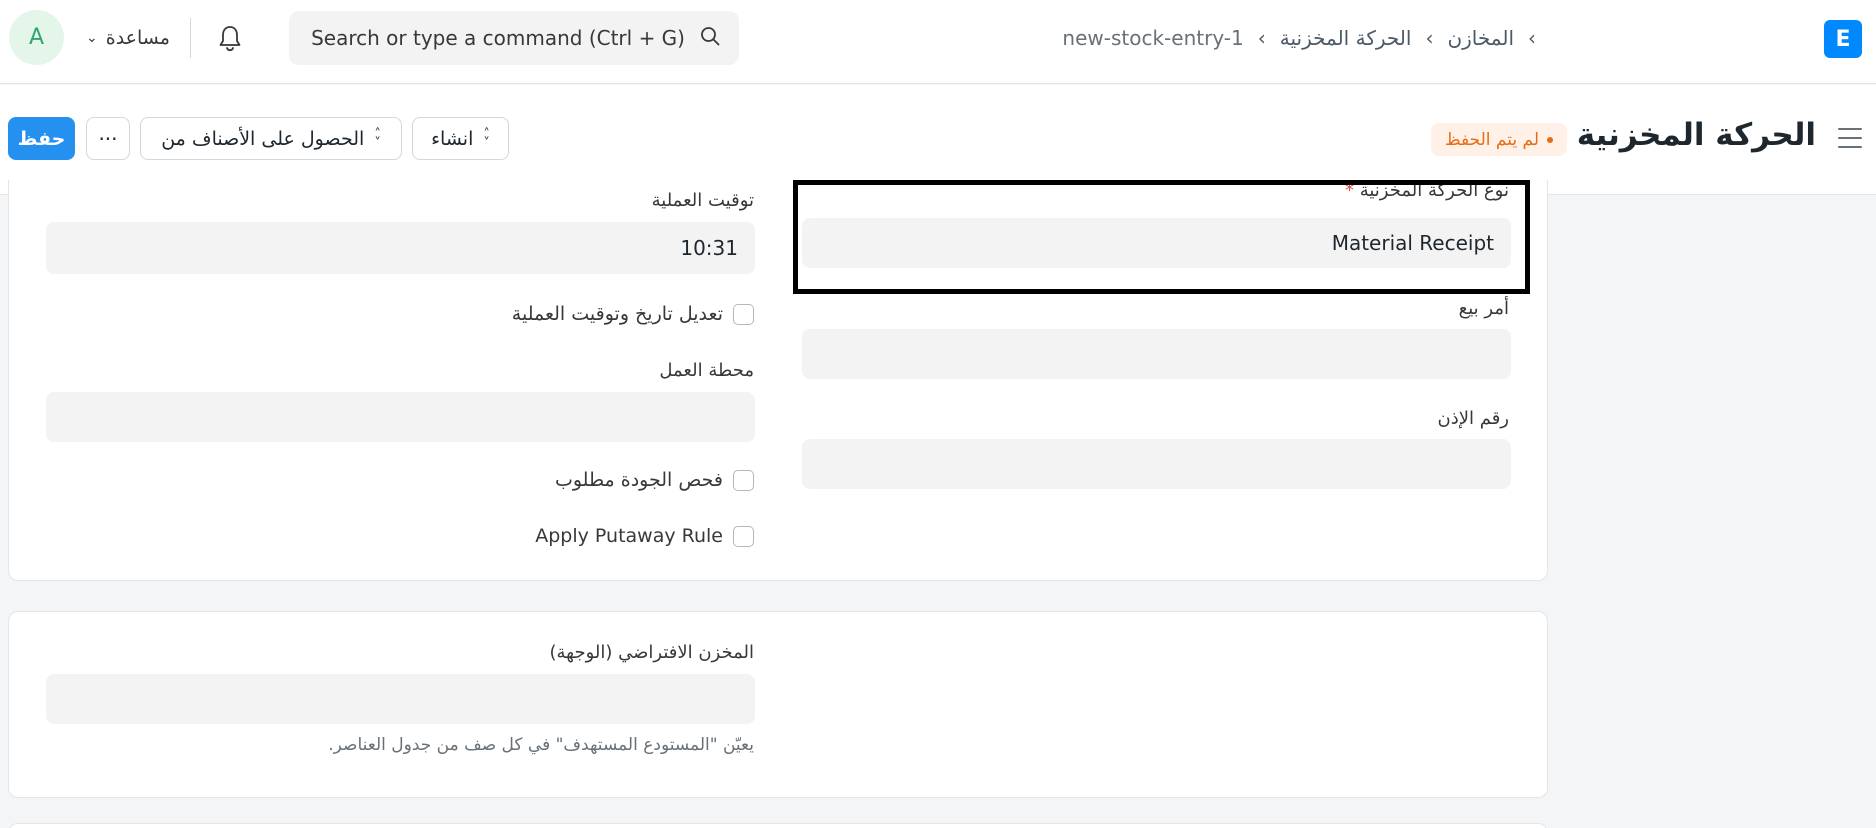  What do you see at coordinates (36, 37) in the screenshot?
I see `user-avatar: A` at bounding box center [36, 37].